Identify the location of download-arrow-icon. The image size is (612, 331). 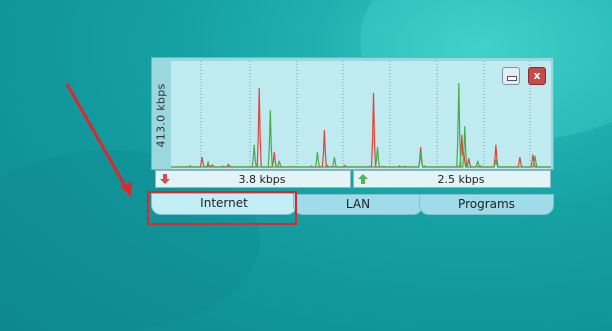
(165, 179).